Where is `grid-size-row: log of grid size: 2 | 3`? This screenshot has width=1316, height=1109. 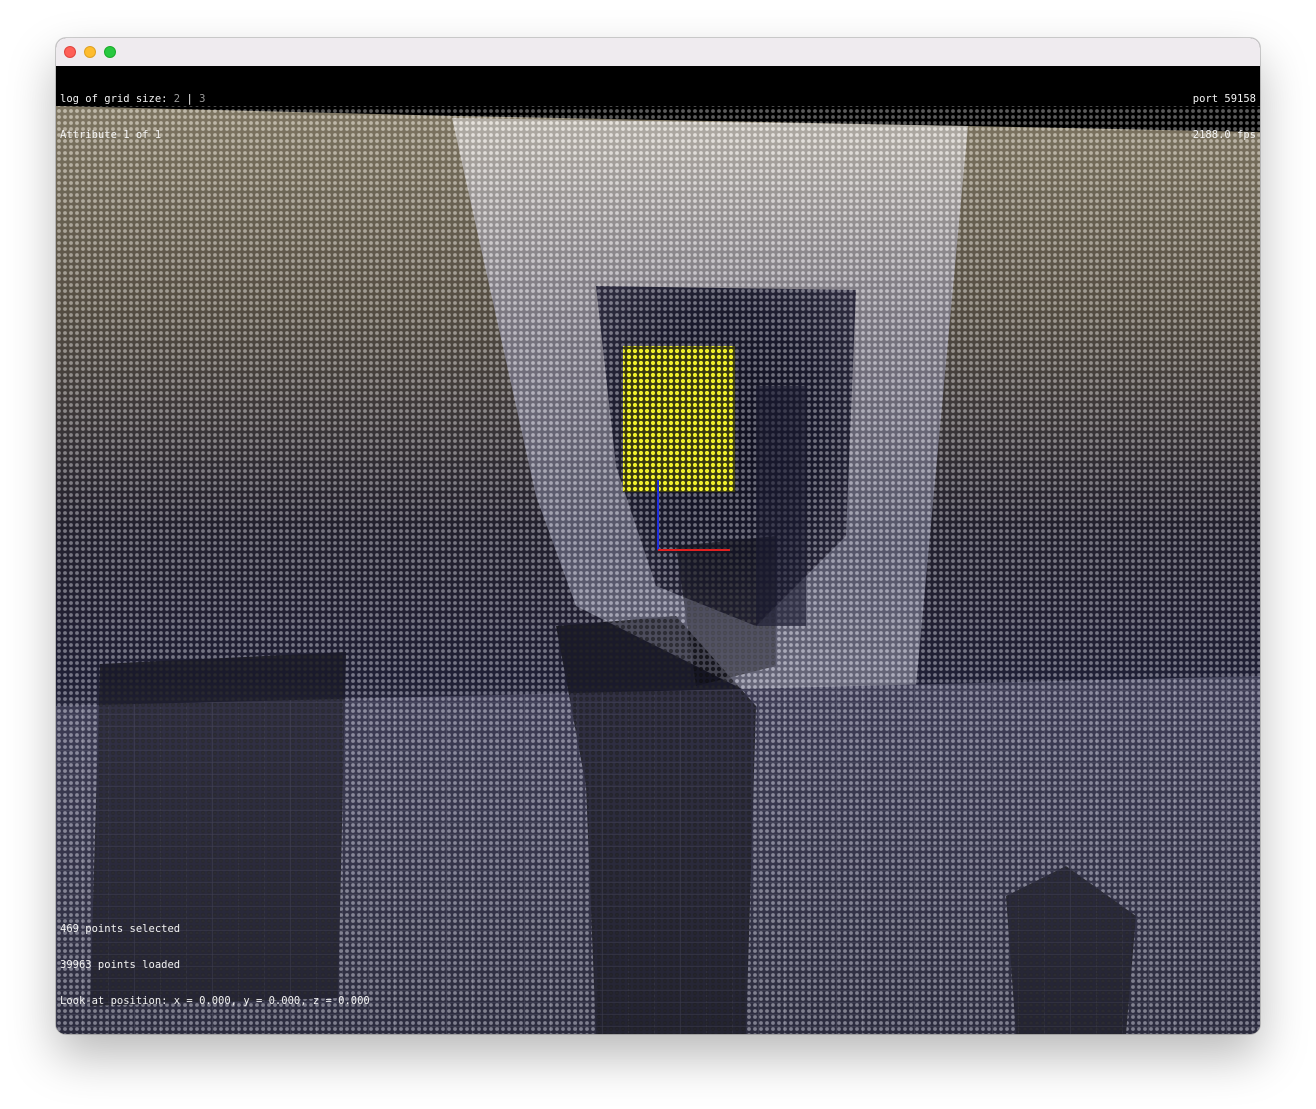 grid-size-row: log of grid size: 2 | 3 is located at coordinates (132, 99).